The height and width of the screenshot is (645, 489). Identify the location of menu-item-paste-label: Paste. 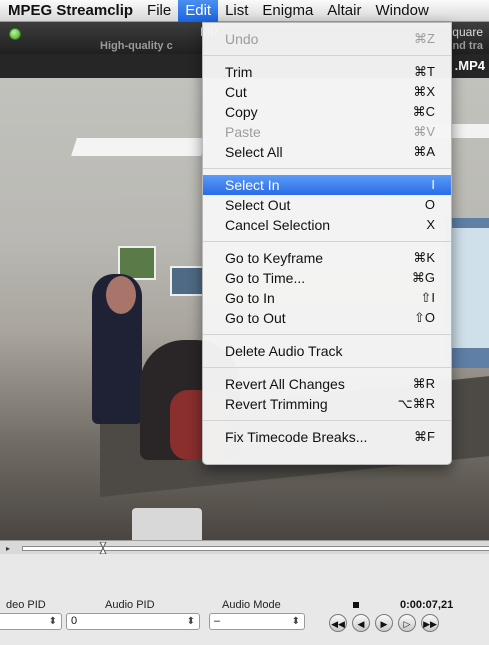
(243, 132).